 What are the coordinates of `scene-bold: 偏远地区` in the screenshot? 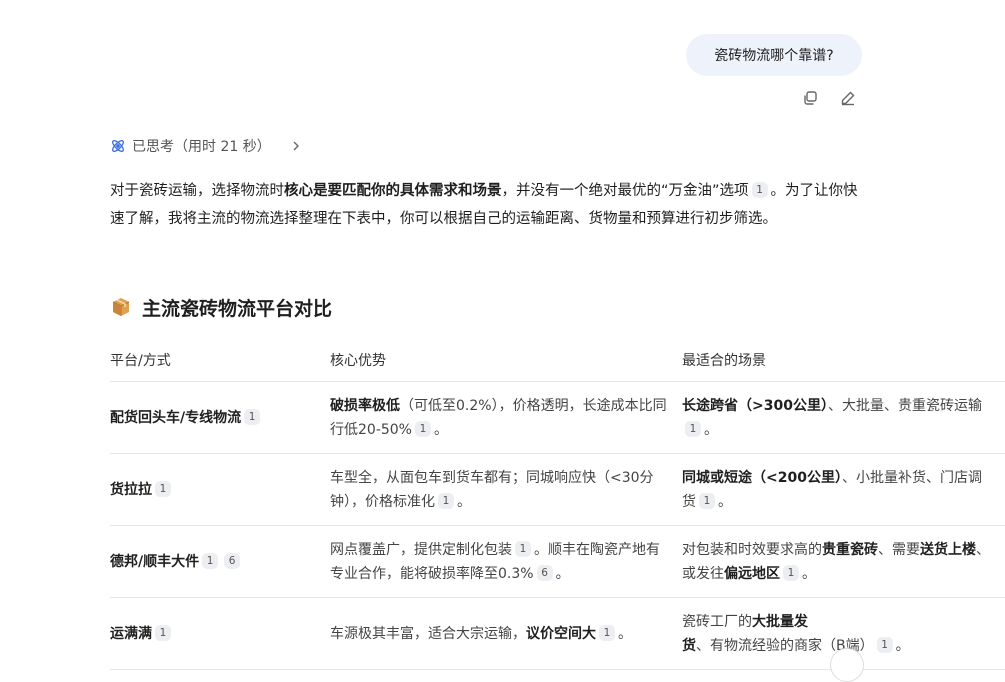 It's located at (752, 573).